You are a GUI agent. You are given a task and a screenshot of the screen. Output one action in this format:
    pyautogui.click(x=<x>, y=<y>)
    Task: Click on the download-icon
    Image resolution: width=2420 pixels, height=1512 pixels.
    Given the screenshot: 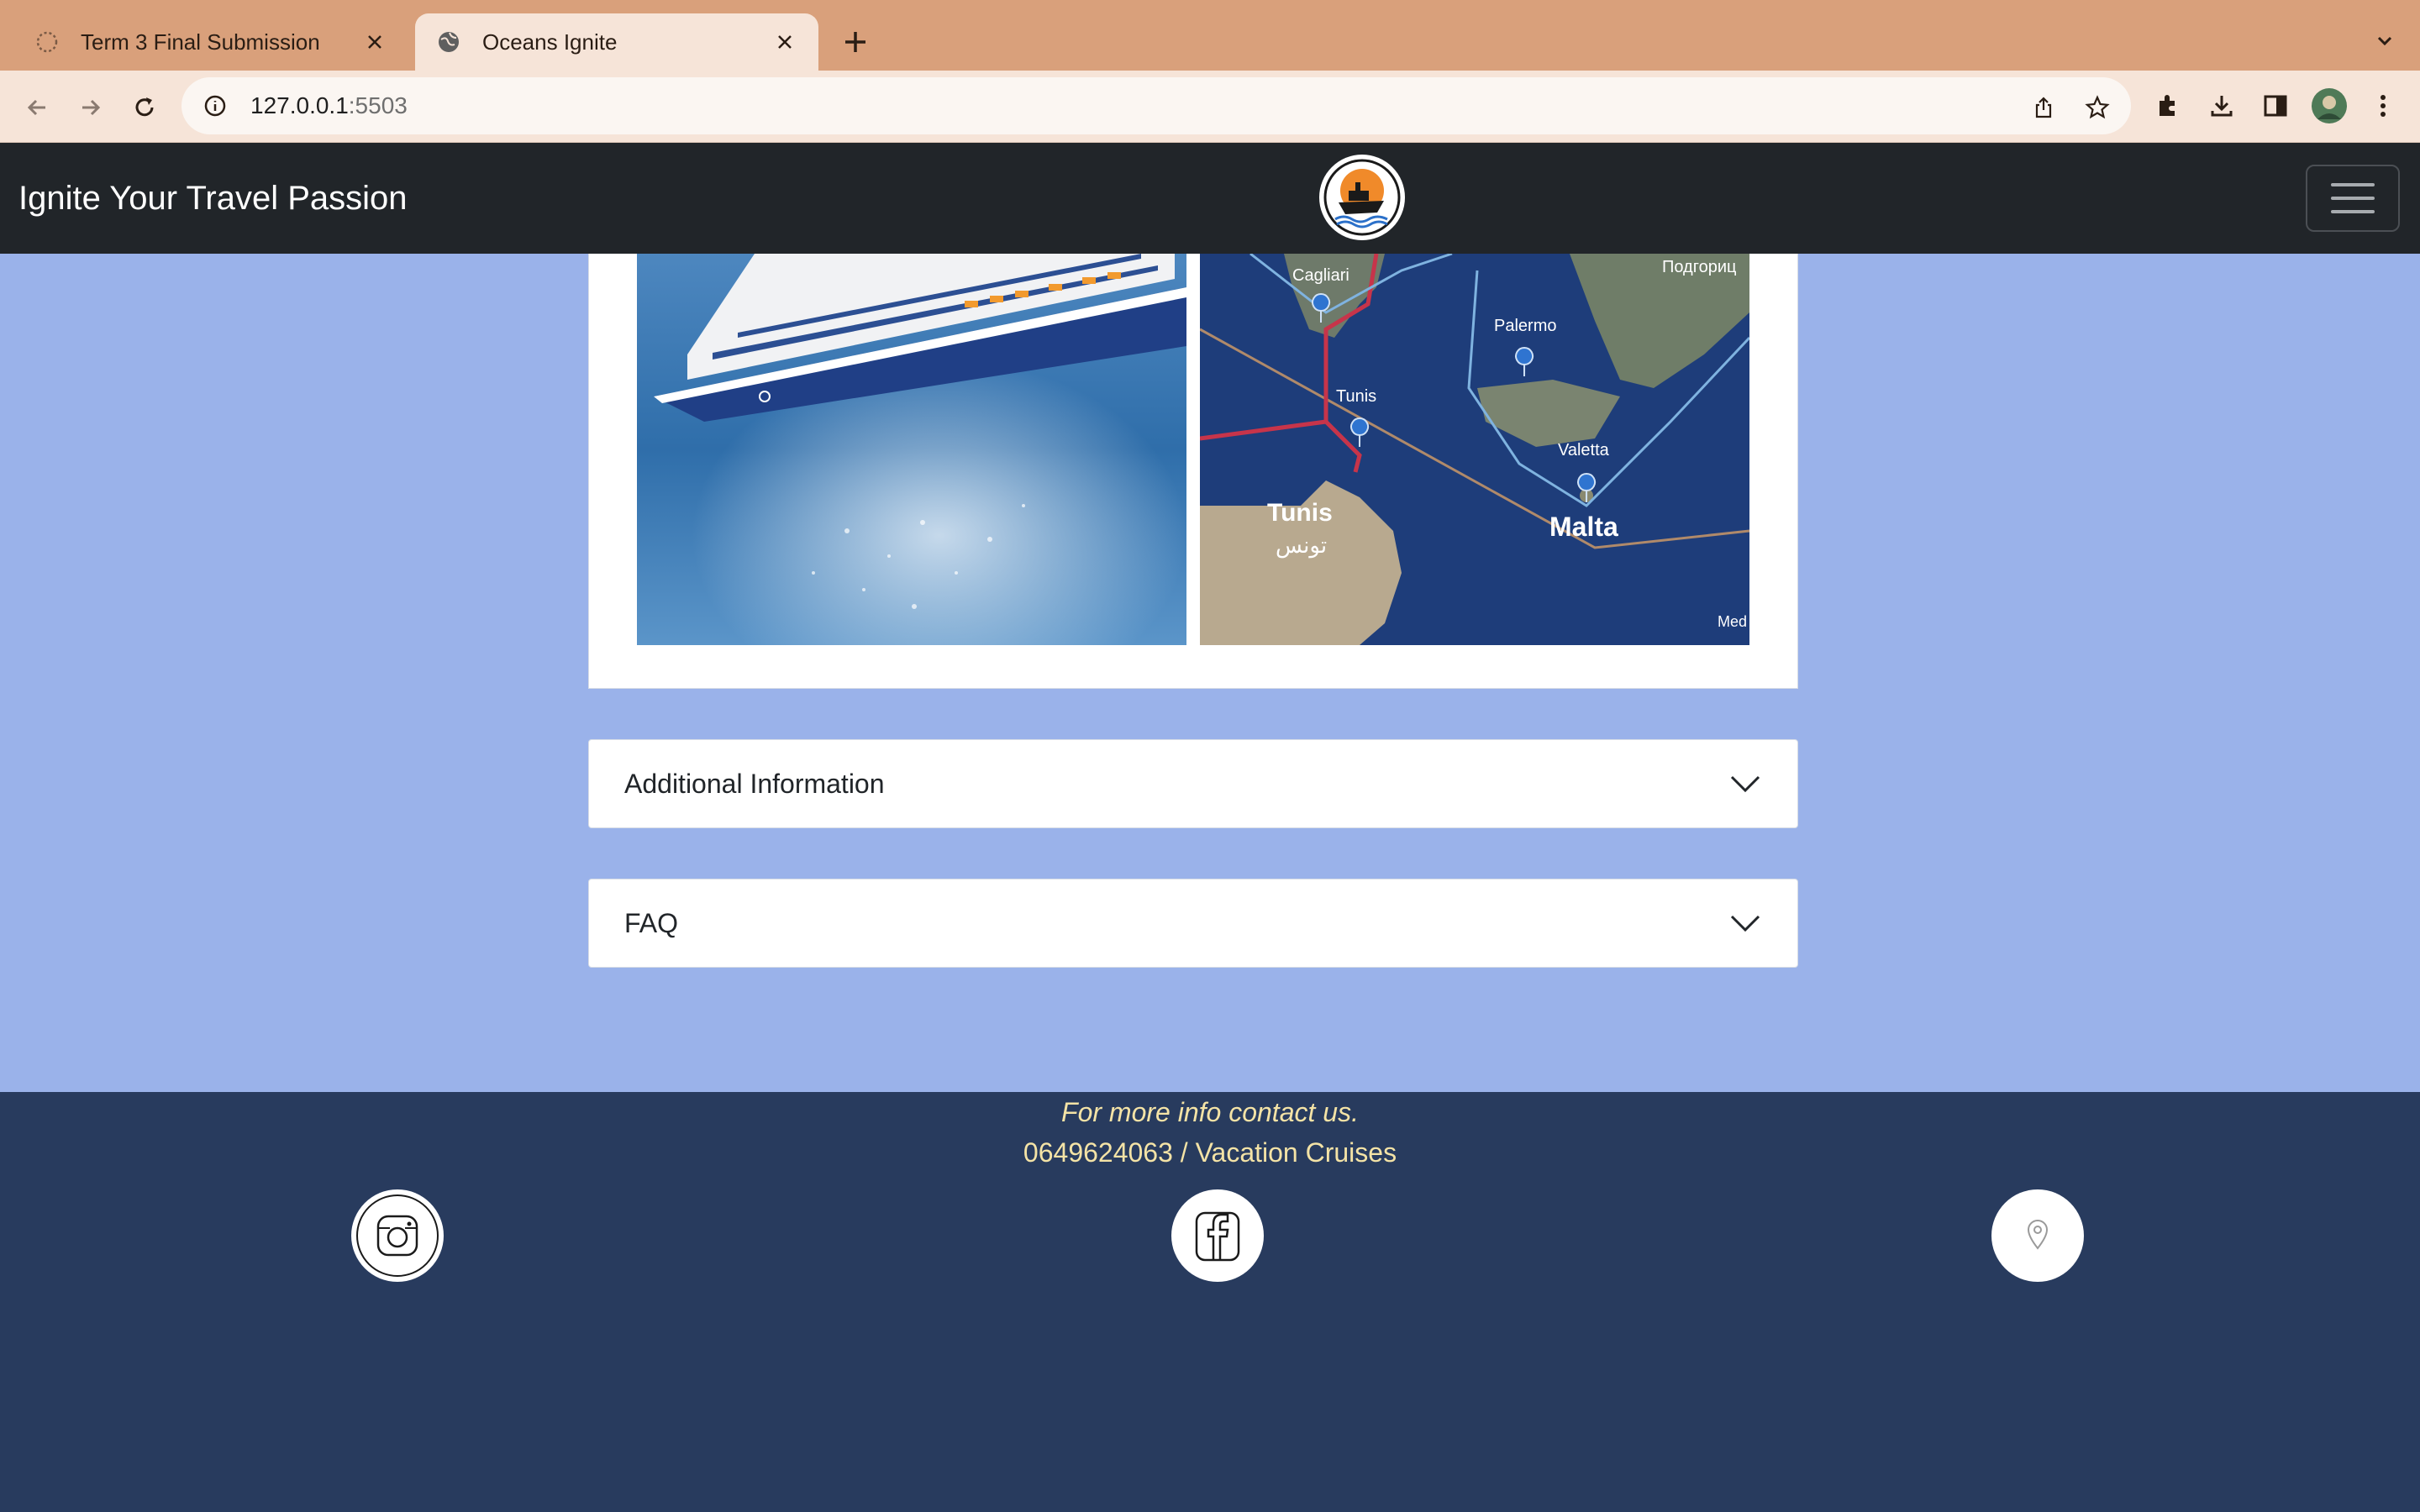 What is the action you would take?
    pyautogui.click(x=2221, y=105)
    